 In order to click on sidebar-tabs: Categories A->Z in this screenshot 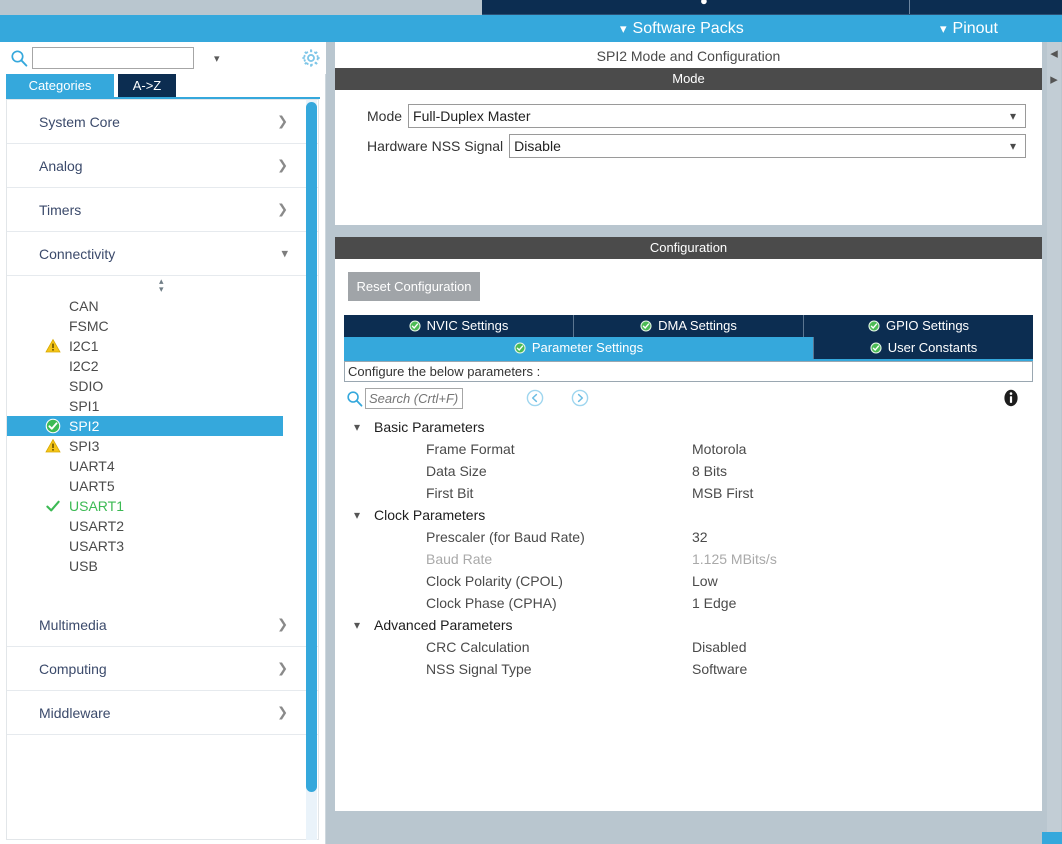, I will do `click(163, 86)`.